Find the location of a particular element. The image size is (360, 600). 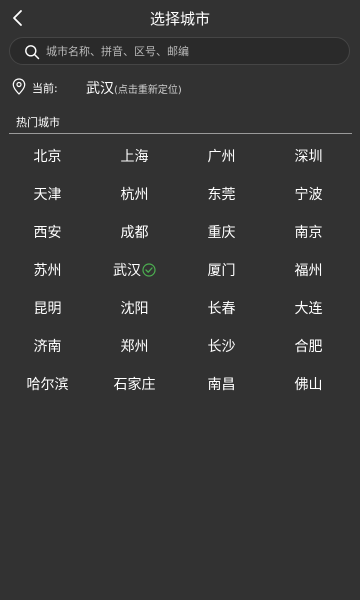

city-name: 深圳 is located at coordinates (308, 157).